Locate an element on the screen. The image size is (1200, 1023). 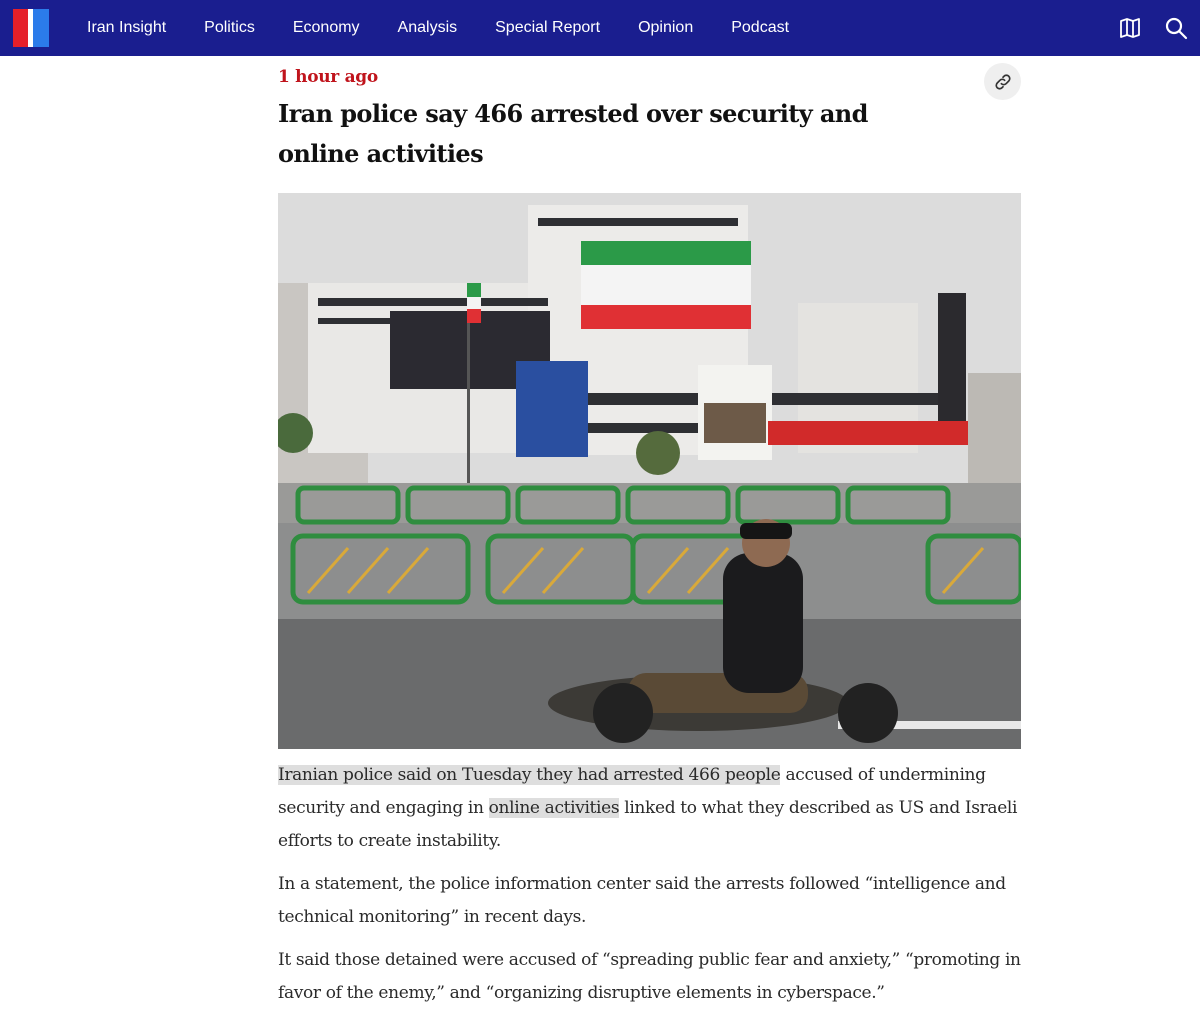
nav-item-opinion: Opinion is located at coordinates (665, 28).